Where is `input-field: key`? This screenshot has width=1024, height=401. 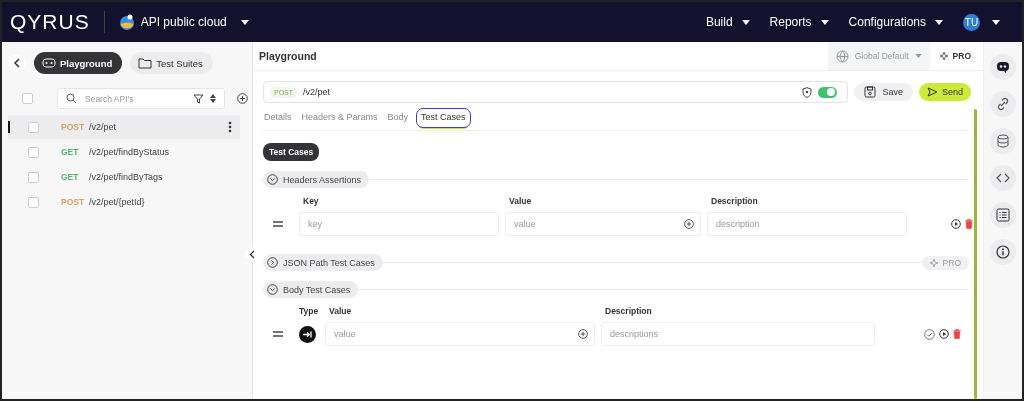 input-field: key is located at coordinates (399, 224).